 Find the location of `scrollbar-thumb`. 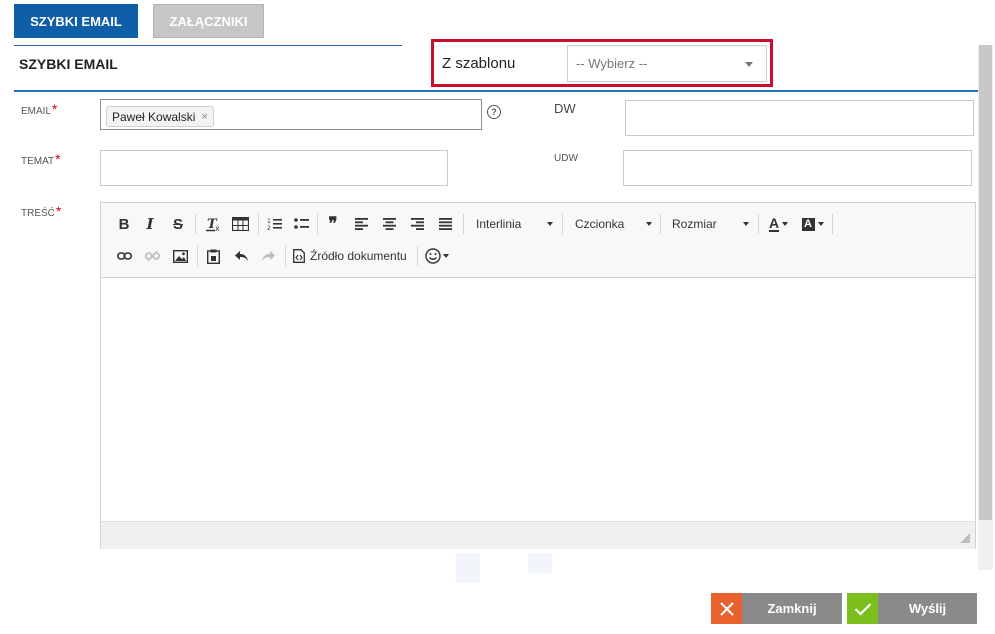

scrollbar-thumb is located at coordinates (985, 282).